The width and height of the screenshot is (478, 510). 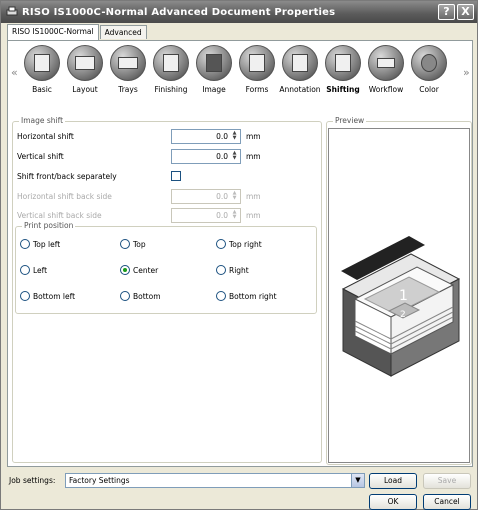 I want to click on toolbar-label: Finishing, so click(x=171, y=89).